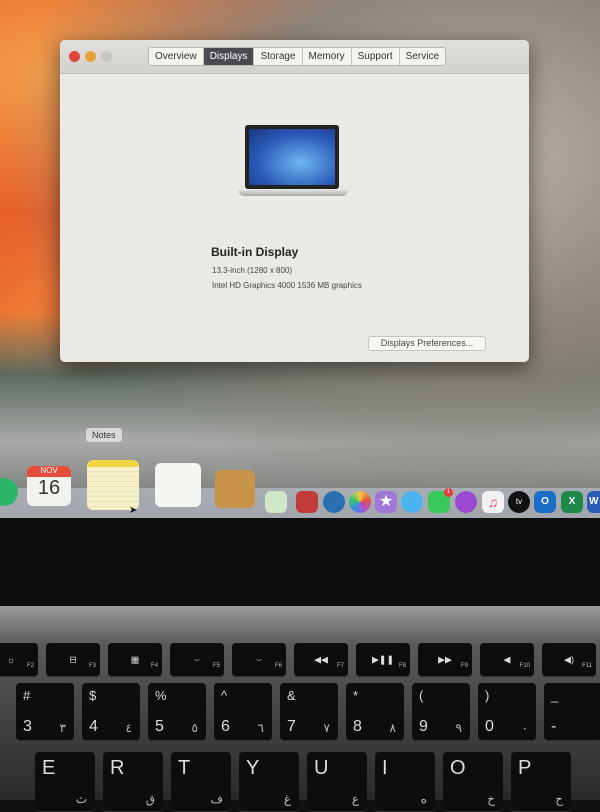 The height and width of the screenshot is (812, 600). Describe the element at coordinates (19, 660) in the screenshot. I see `function-key-f2: ☼ F2` at that location.